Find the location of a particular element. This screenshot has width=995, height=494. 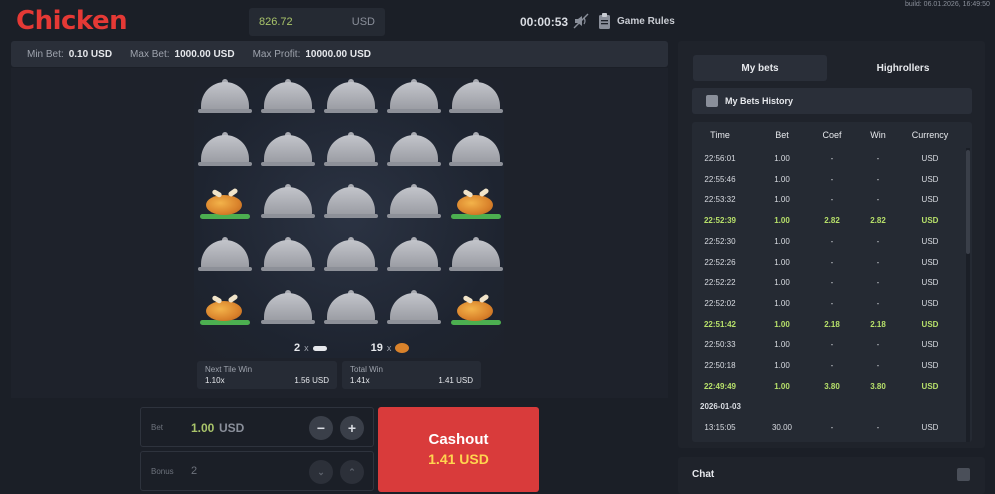

column-header-coef: Coef is located at coordinates (832, 135).